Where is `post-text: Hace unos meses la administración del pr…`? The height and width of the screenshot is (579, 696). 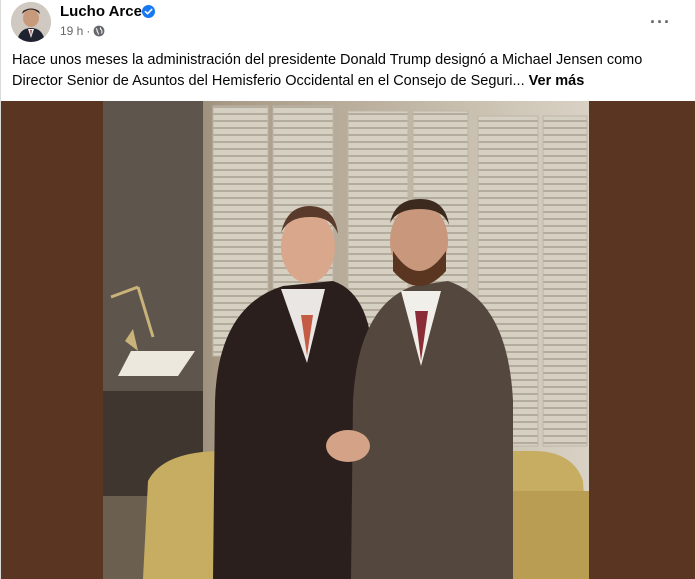
post-text: Hace unos meses la administración del pr… is located at coordinates (347, 71).